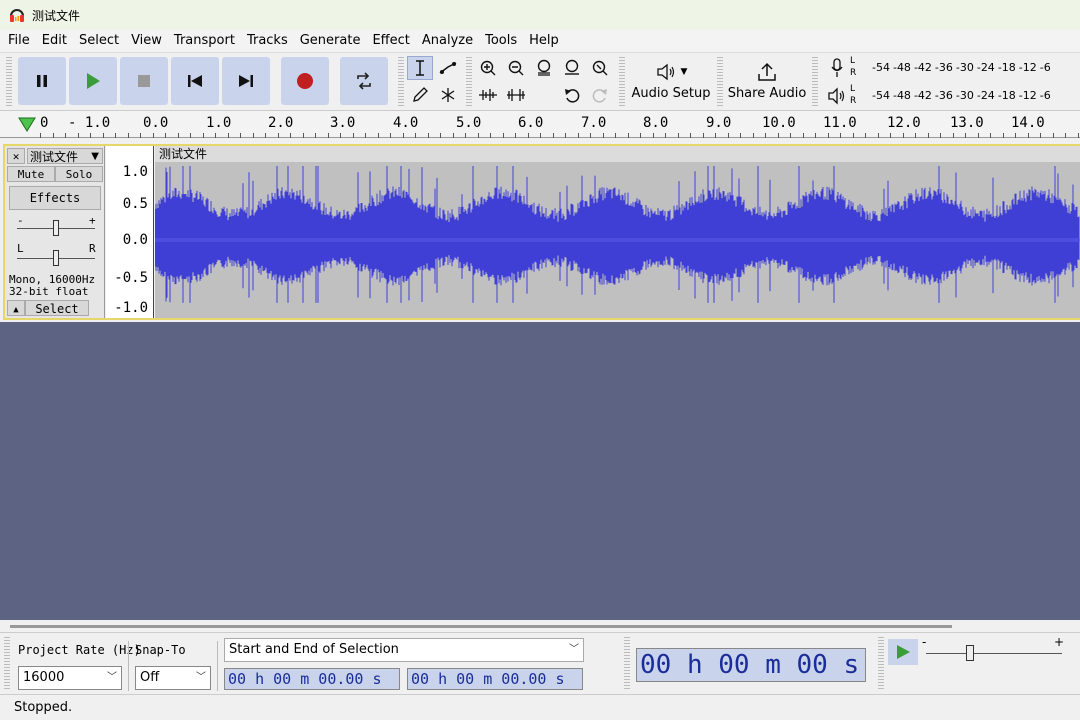 The height and width of the screenshot is (720, 1080). What do you see at coordinates (16, 308) in the screenshot?
I see `collapse-track-button: ▲` at bounding box center [16, 308].